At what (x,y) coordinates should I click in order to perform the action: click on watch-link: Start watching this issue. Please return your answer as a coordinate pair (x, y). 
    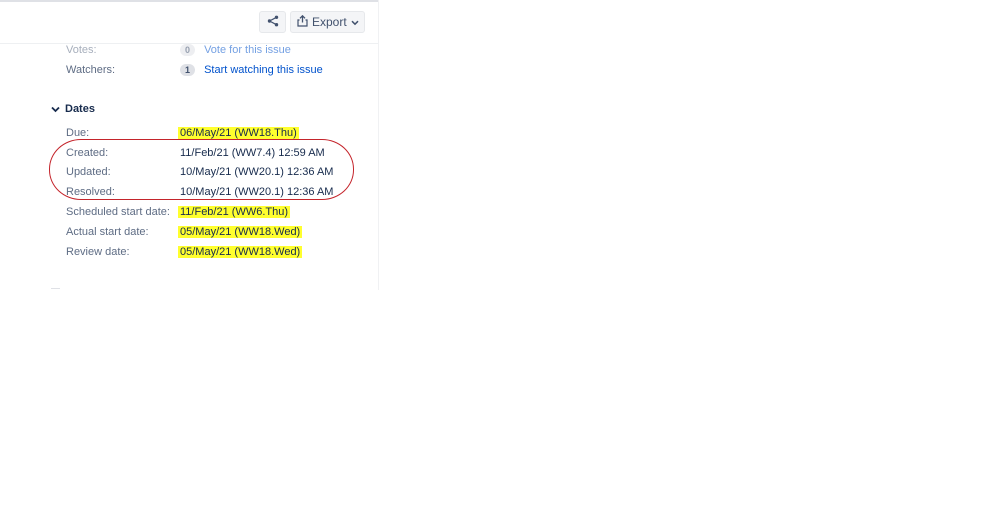
    Looking at the image, I should click on (263, 70).